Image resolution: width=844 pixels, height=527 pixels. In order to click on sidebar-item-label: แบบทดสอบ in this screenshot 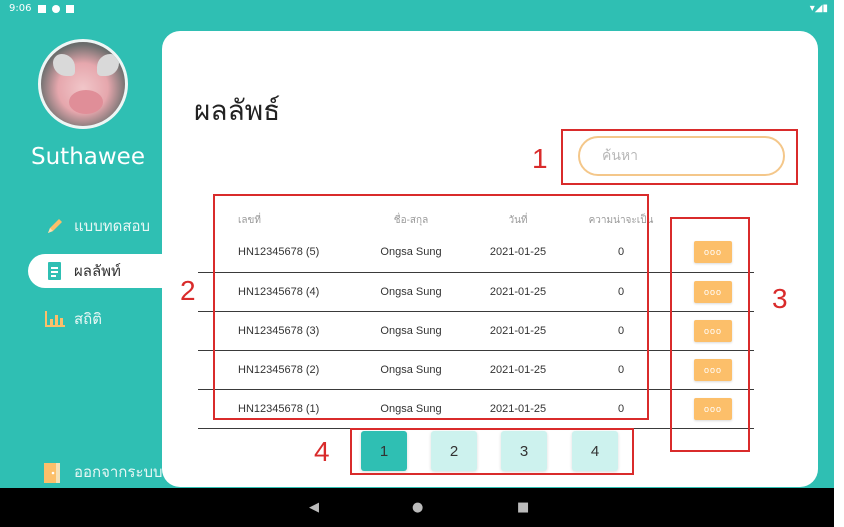, I will do `click(112, 226)`.